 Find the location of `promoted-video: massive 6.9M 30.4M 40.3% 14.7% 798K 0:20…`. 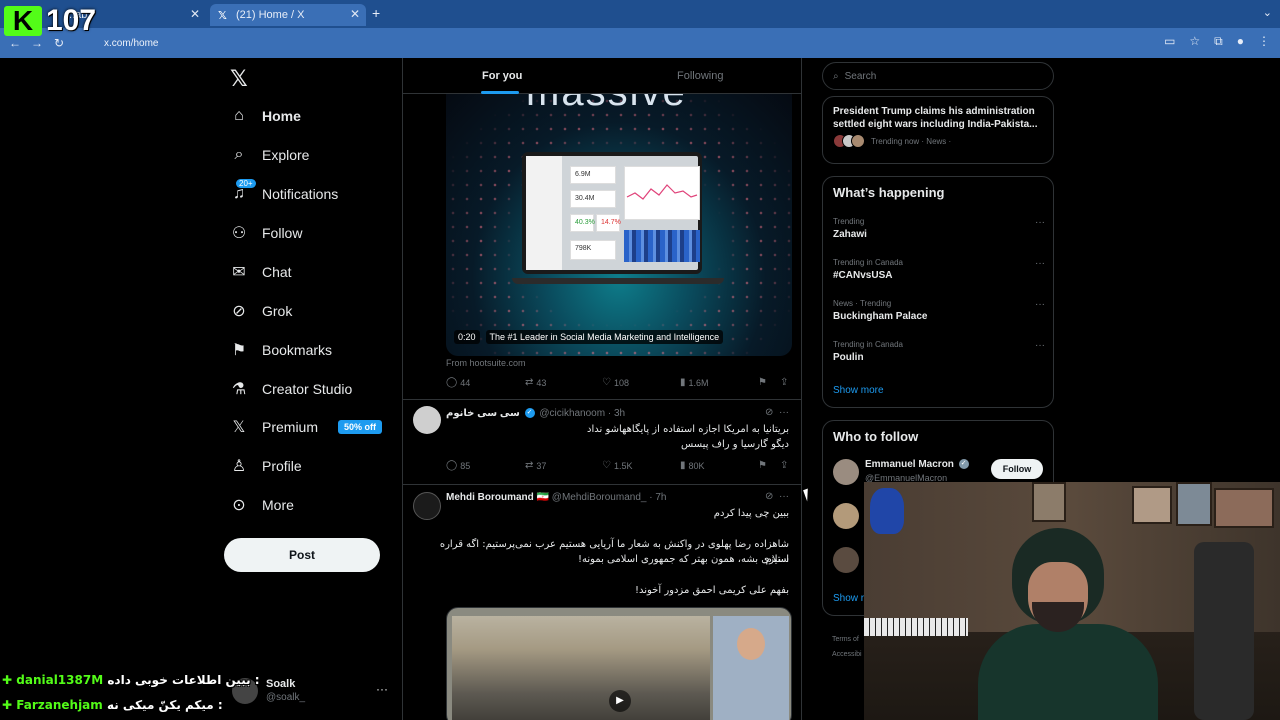

promoted-video: massive 6.9M 30.4M 40.3% 14.7% 798K 0:20… is located at coordinates (619, 225).